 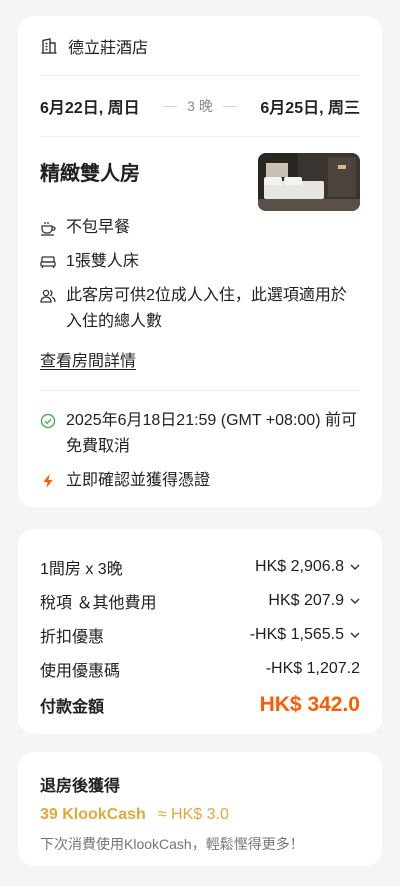 I want to click on room-features: 不包早餐 1張雙人床 此客房可供2位成人入住，此選項適用於入住的總人數, so click(x=200, y=275).